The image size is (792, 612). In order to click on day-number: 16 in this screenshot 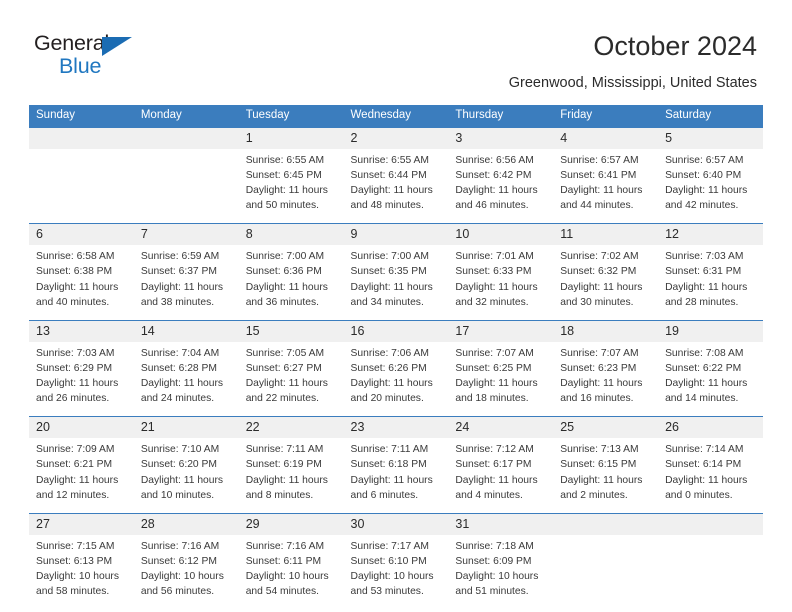, I will do `click(396, 331)`.